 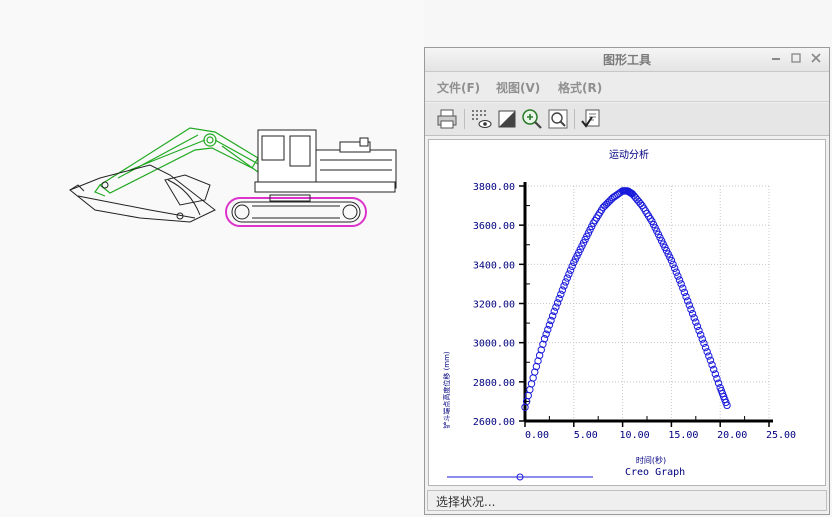 I want to click on y-tick-label: 3400.00, so click(x=494, y=265).